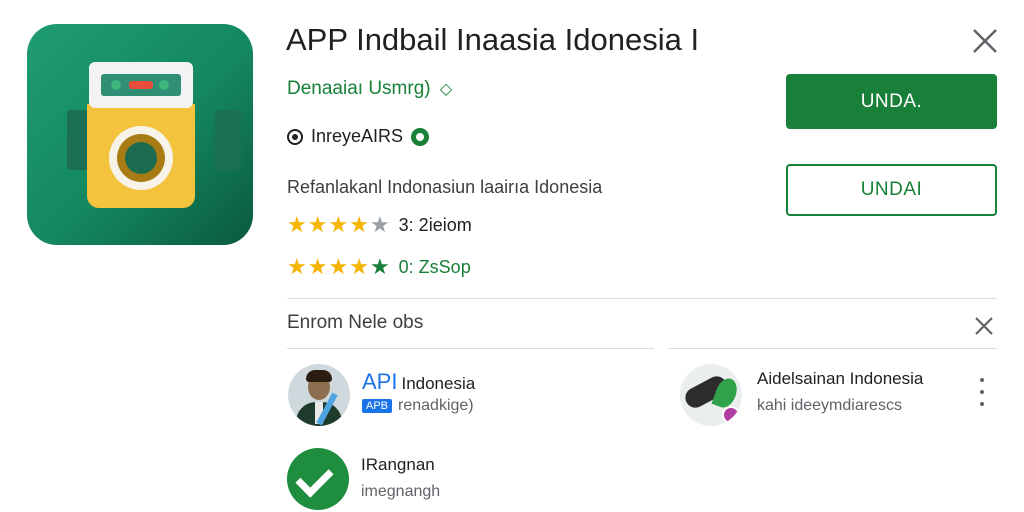  What do you see at coordinates (318, 479) in the screenshot?
I see `checkmark-avatar-icon` at bounding box center [318, 479].